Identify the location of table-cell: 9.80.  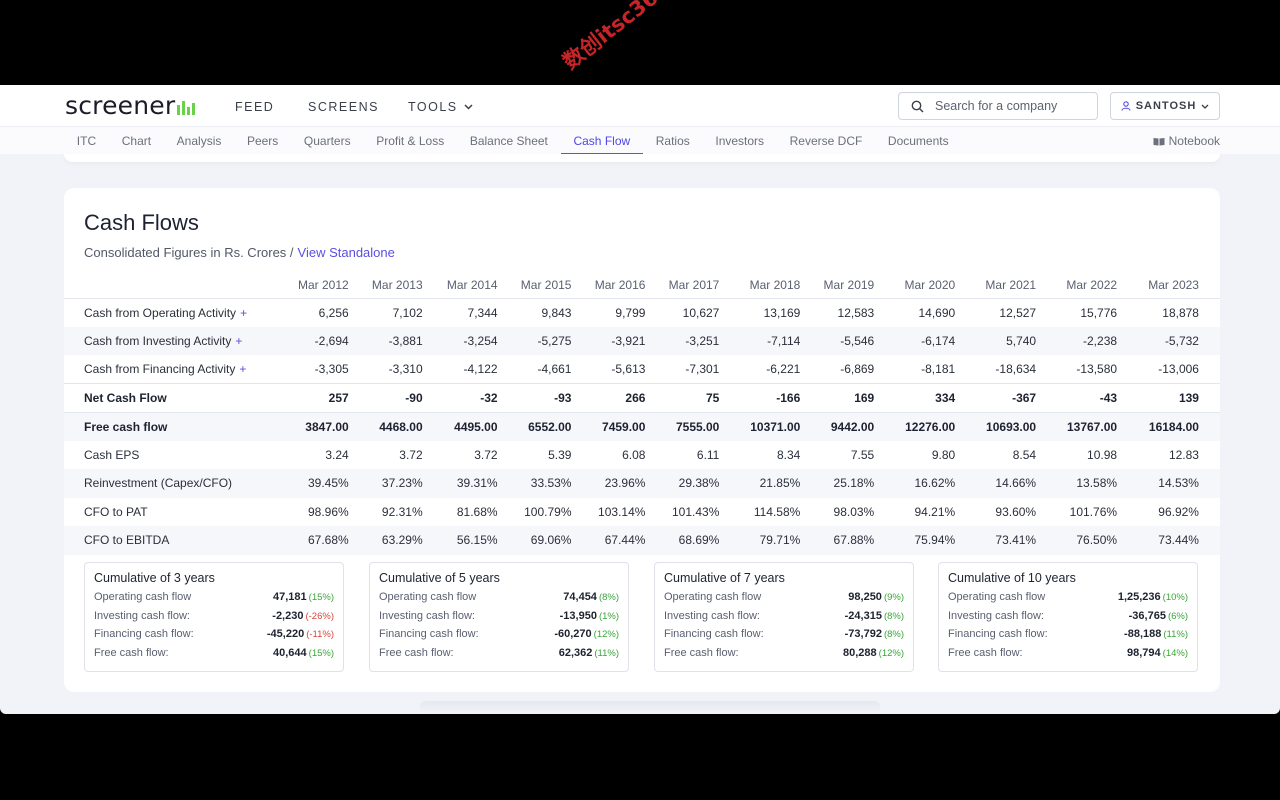
(943, 454).